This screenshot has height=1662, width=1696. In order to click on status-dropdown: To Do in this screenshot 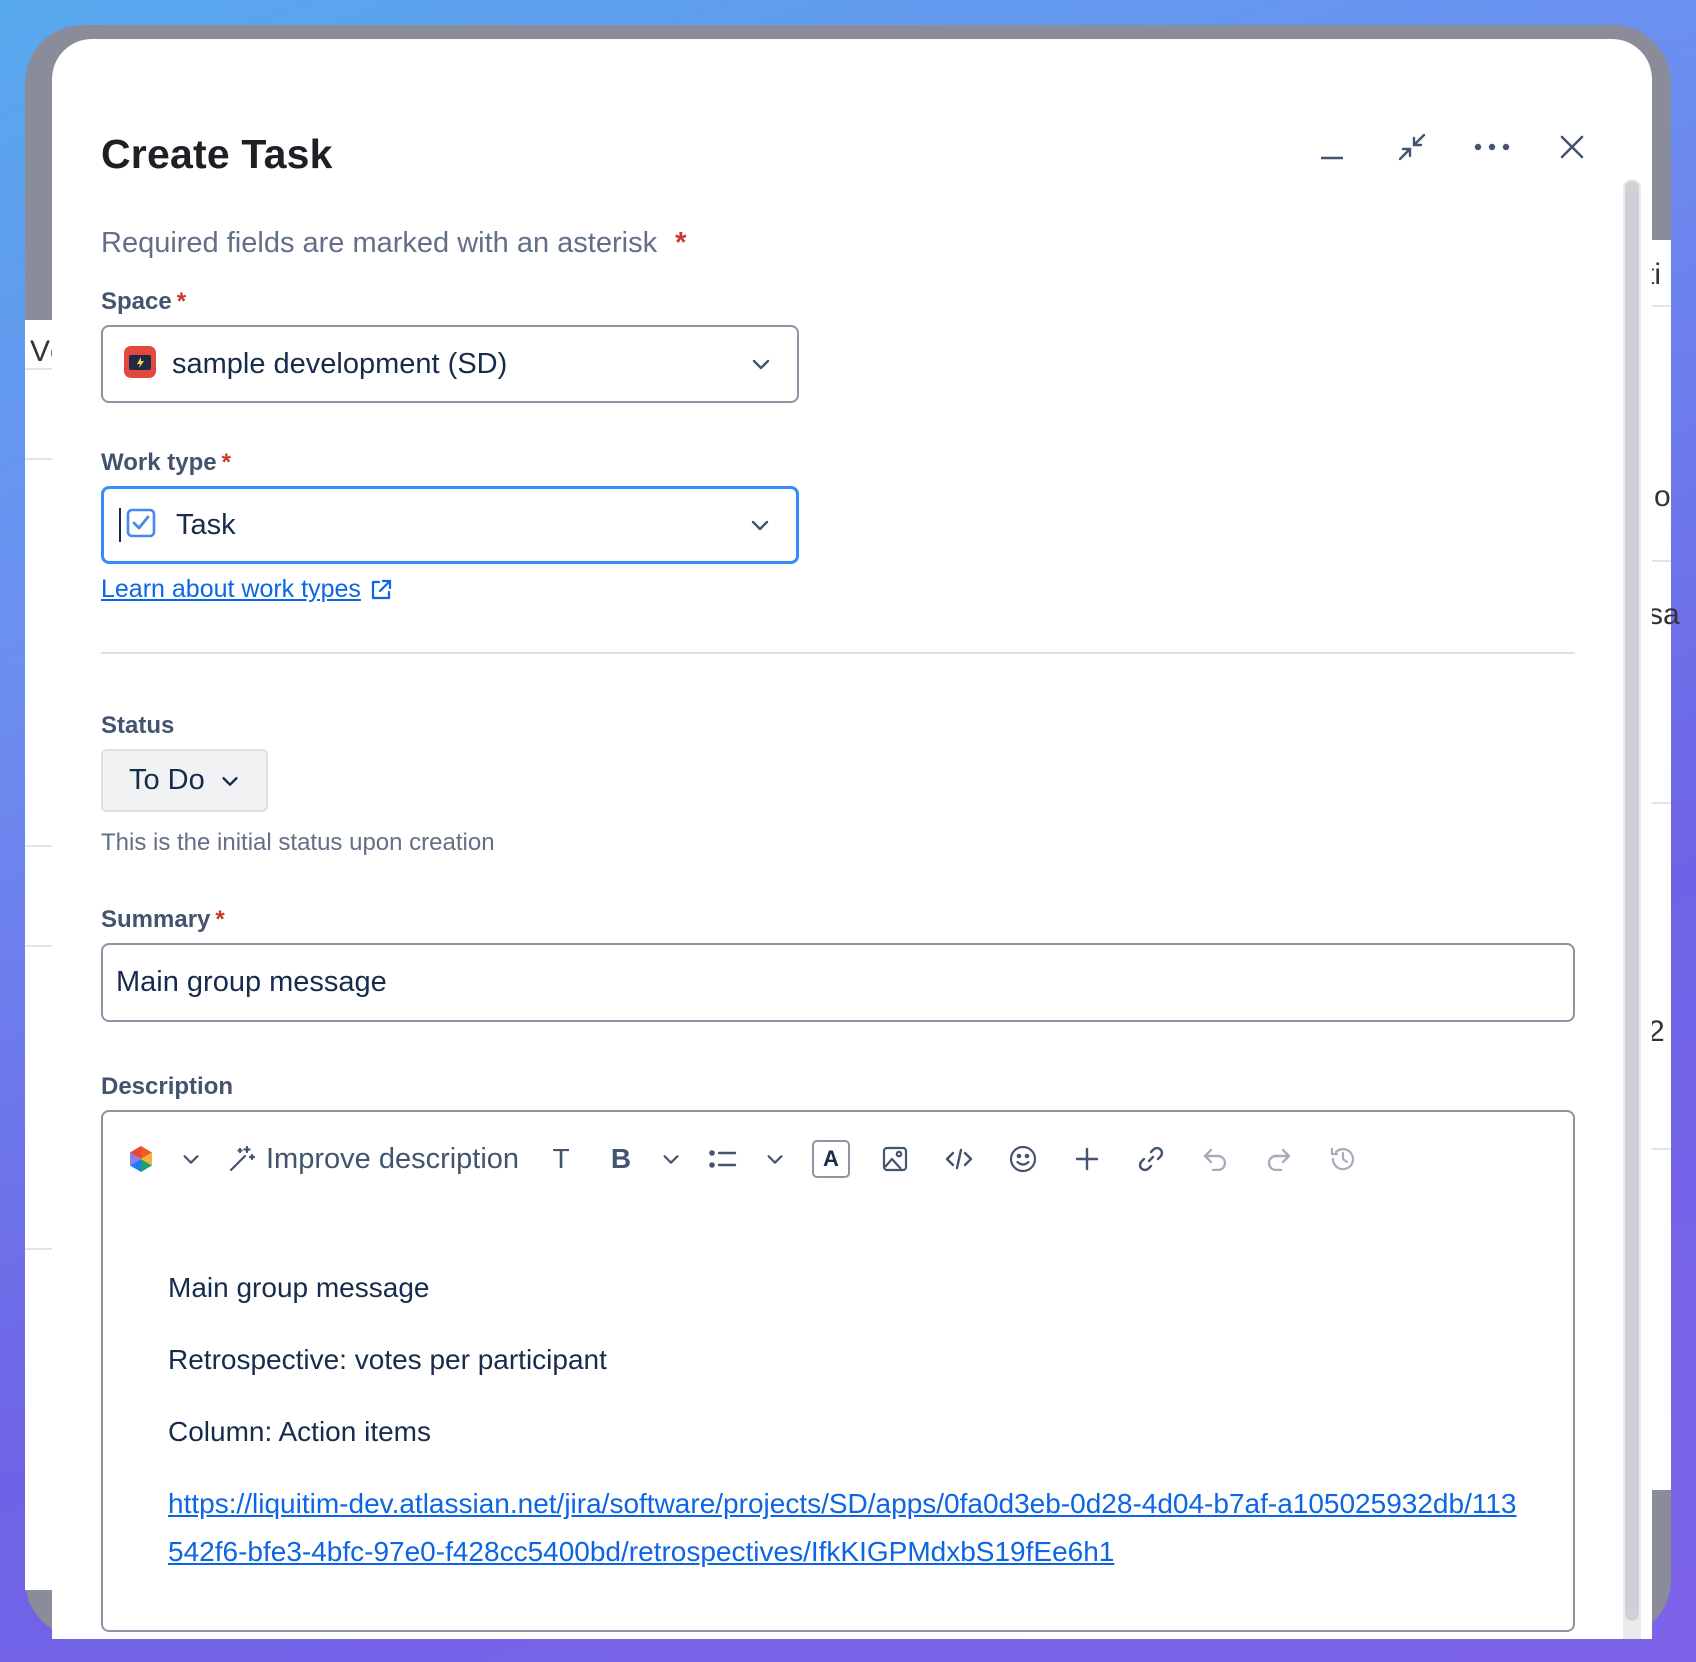, I will do `click(184, 780)`.